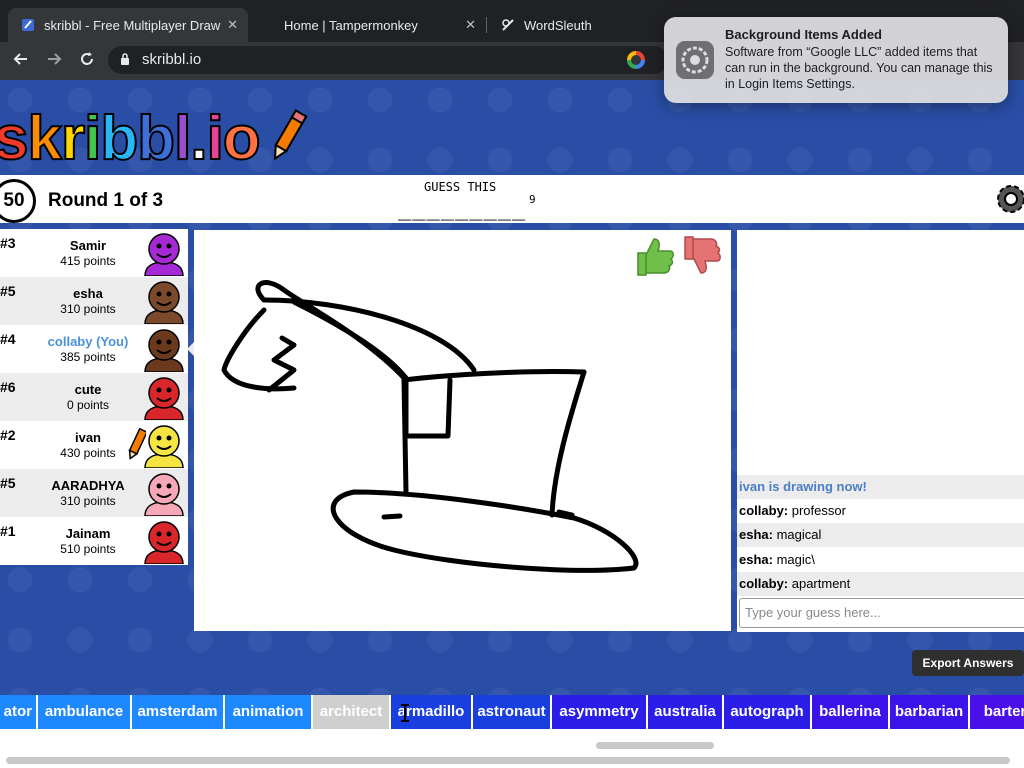  I want to click on player-points: 385 points, so click(88, 357).